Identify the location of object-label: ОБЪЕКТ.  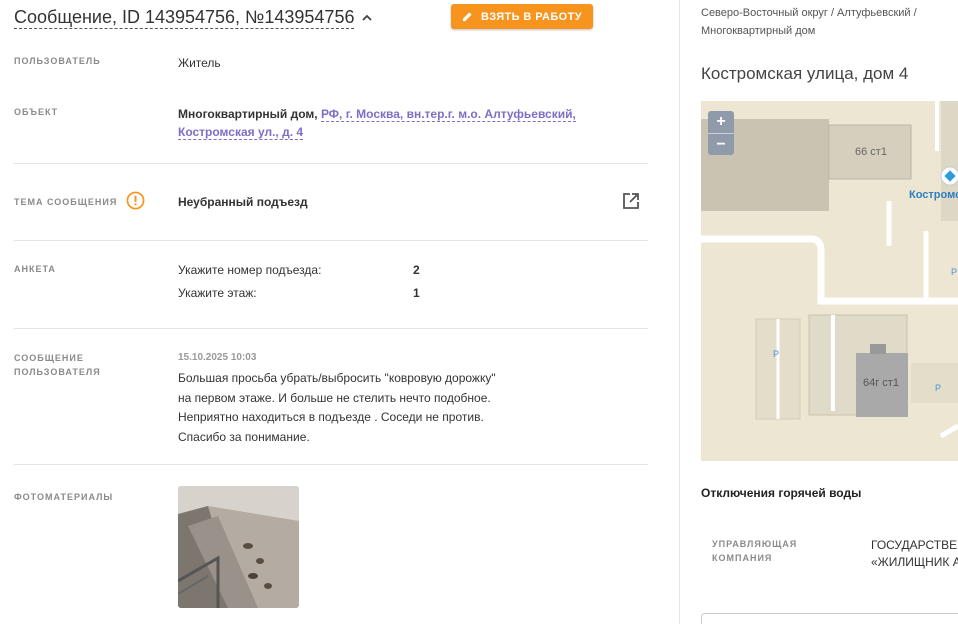
(36, 112).